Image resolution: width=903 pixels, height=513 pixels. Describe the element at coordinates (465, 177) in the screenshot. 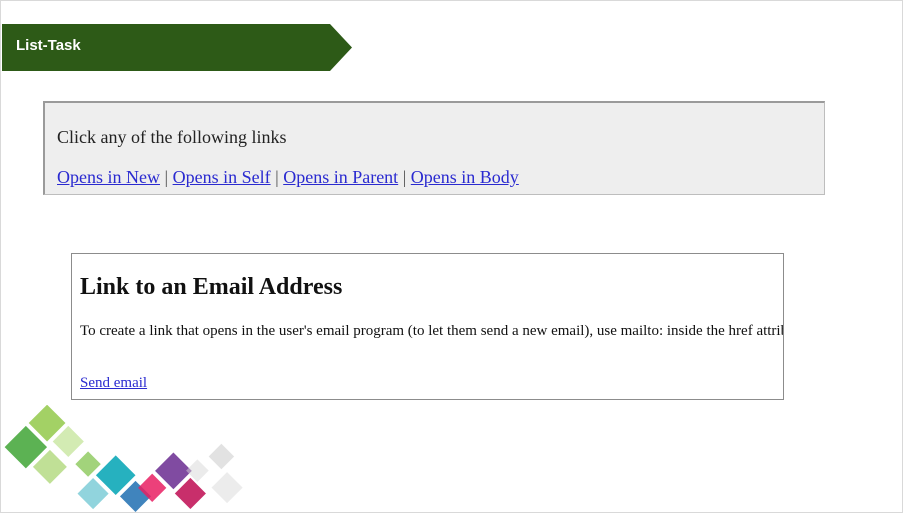

I see `link-opens-in-body: Opens in Body` at that location.